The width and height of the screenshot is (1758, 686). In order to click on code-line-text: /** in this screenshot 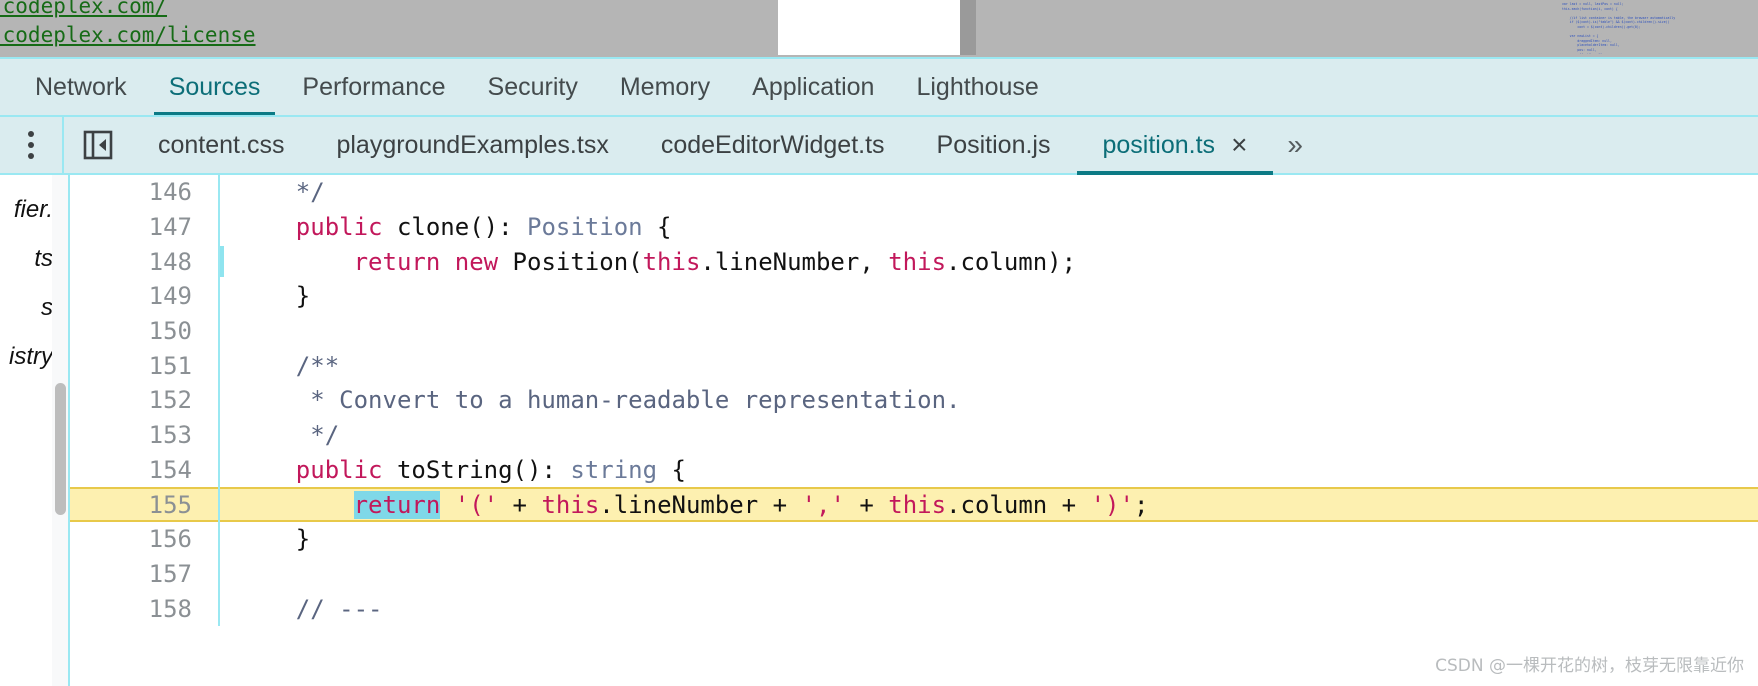, I will do `click(279, 366)`.